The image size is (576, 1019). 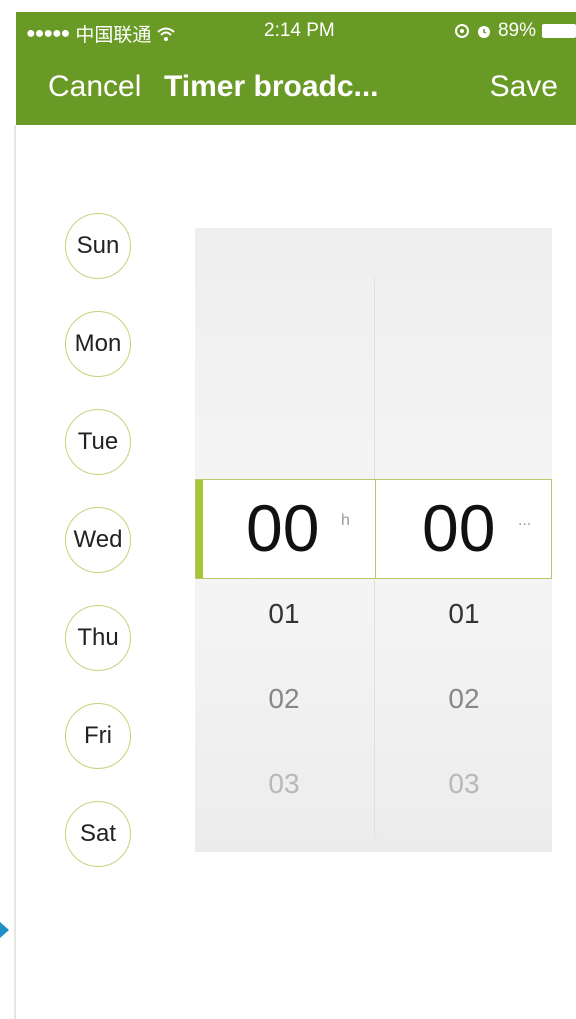 What do you see at coordinates (98, 442) in the screenshot?
I see `day-tue-toggle: Tue` at bounding box center [98, 442].